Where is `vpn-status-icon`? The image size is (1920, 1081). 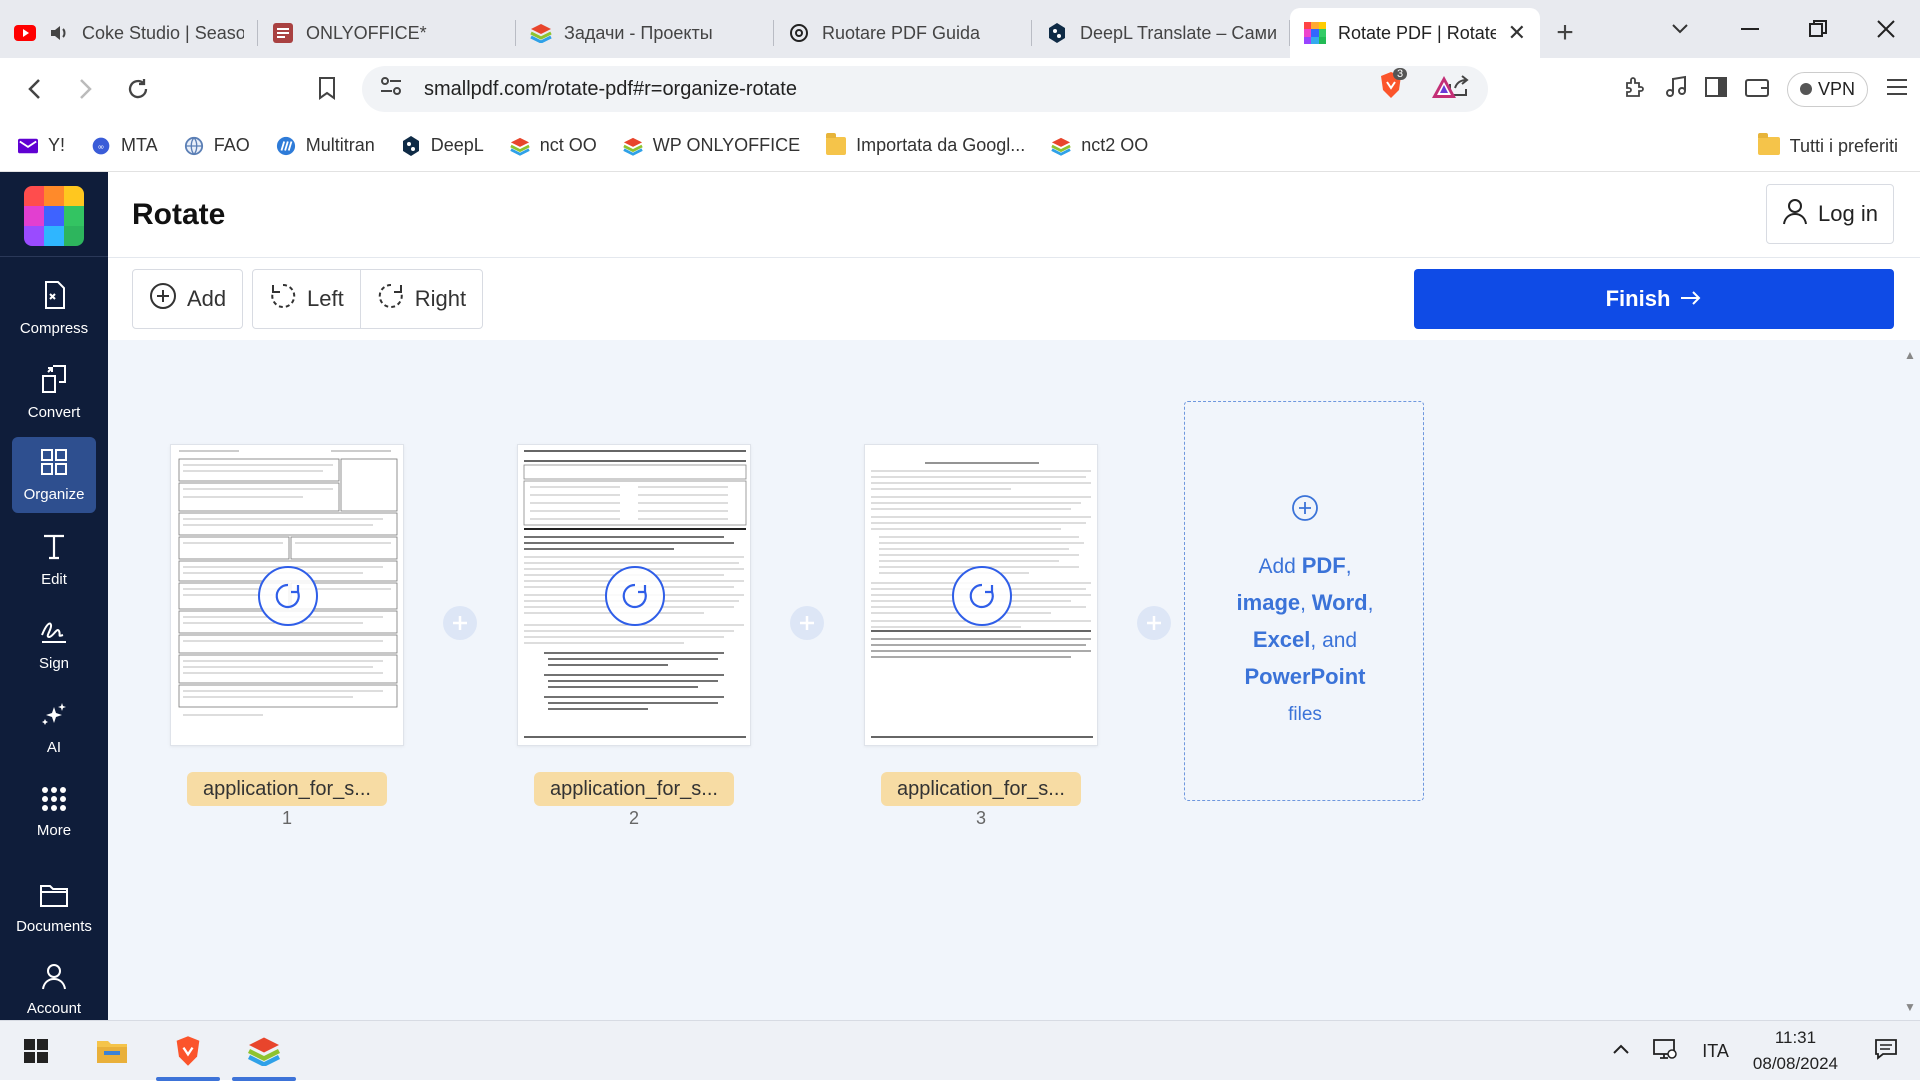
vpn-status-icon is located at coordinates (1805, 89).